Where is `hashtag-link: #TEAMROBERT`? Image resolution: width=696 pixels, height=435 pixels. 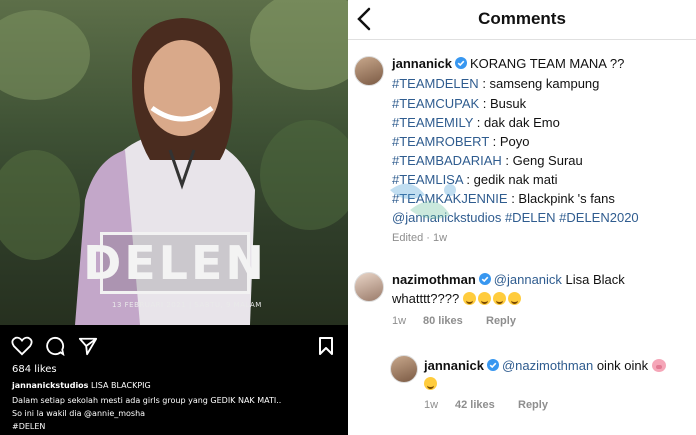
hashtag-link: #TEAMROBERT is located at coordinates (440, 141).